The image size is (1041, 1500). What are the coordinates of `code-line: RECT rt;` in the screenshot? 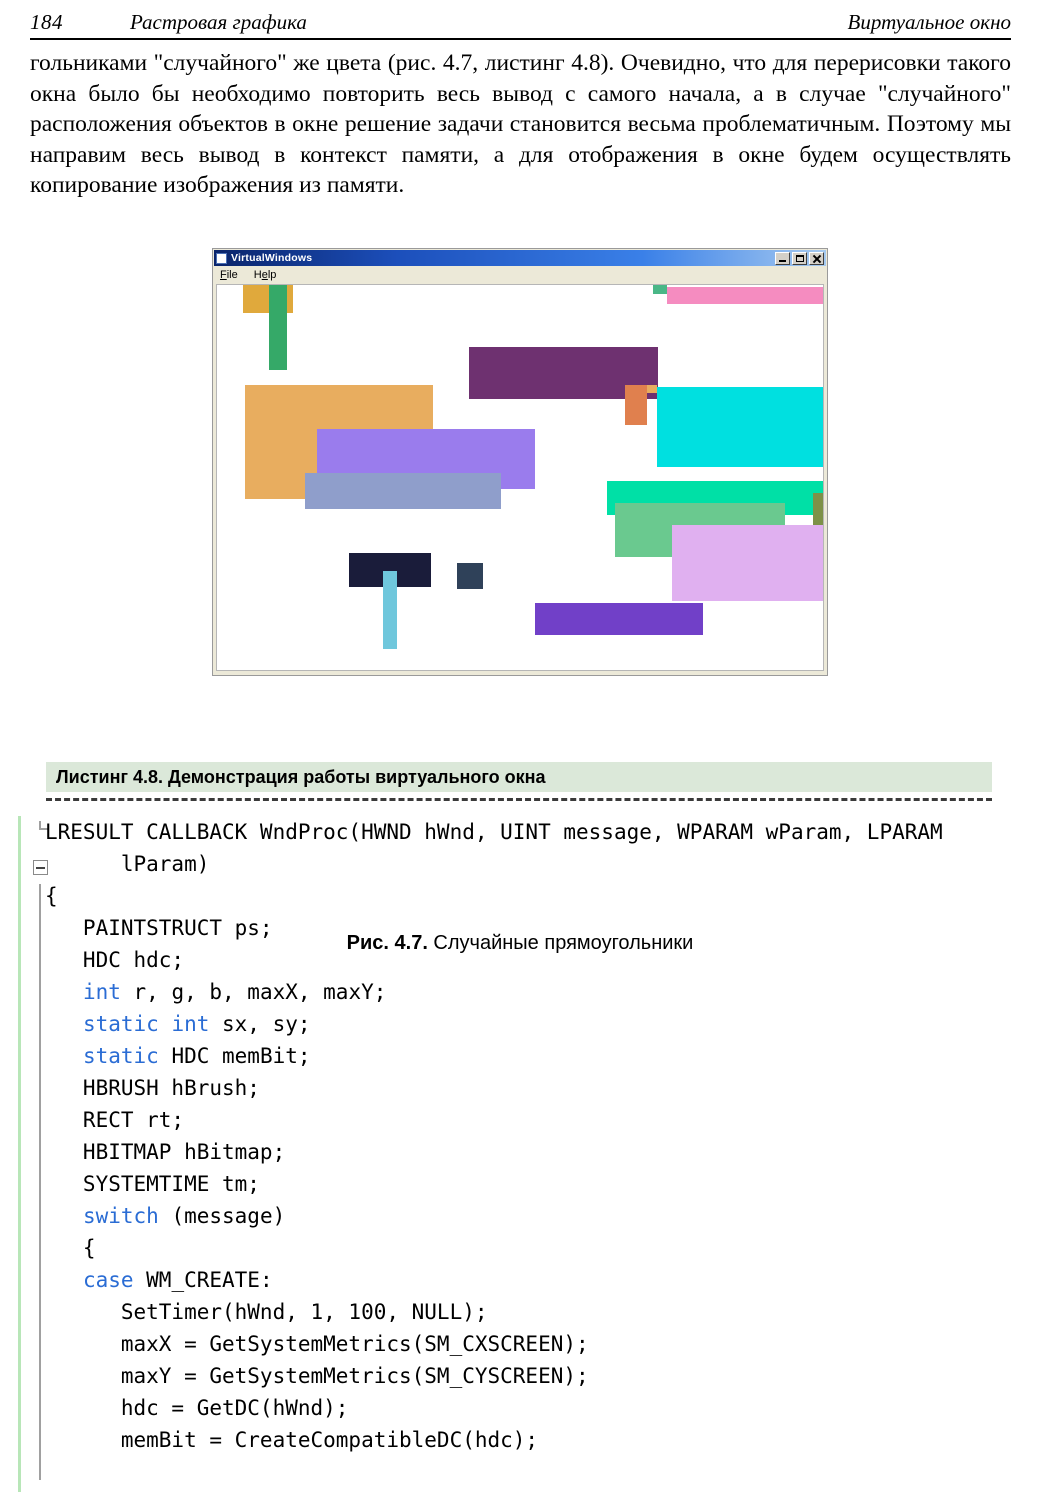 It's located at (534, 1120).